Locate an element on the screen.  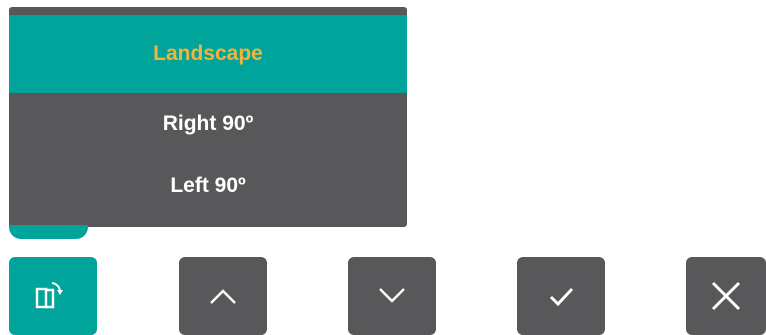
menu-item-right-90: Right 90º is located at coordinates (208, 124).